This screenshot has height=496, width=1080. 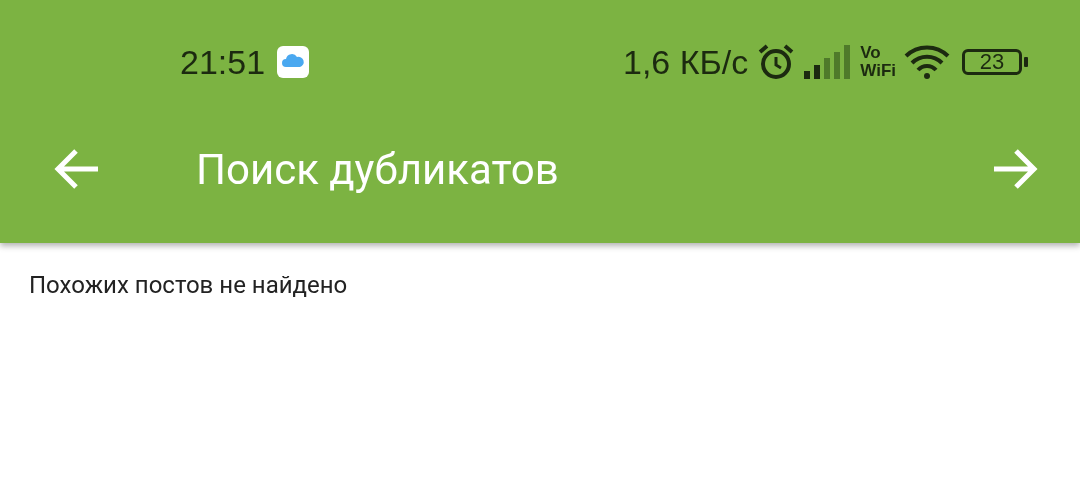 I want to click on clock: 21:51, so click(x=223, y=62).